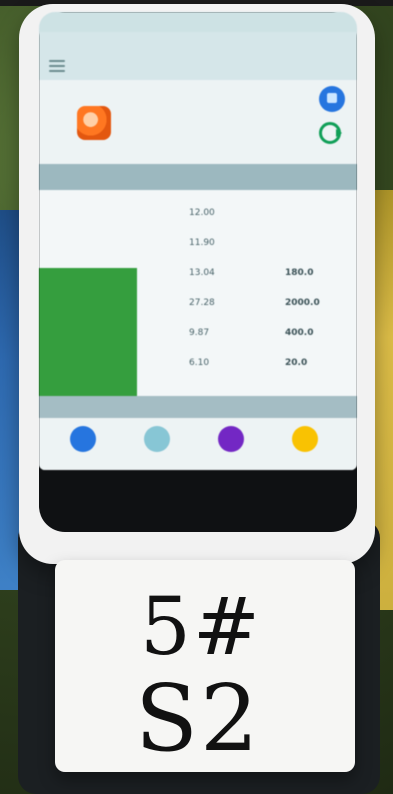 The image size is (393, 794). I want to click on chart-icon, so click(305, 439).